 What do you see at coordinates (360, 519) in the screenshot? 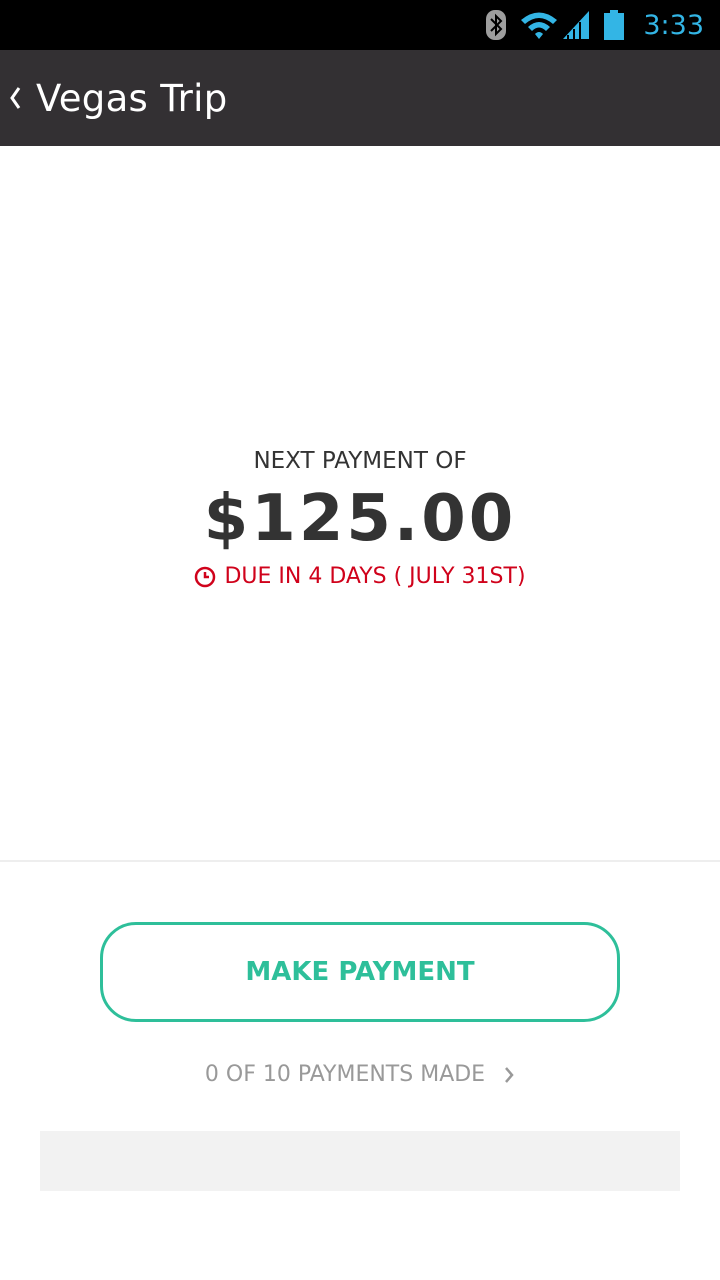
I see `payment-amount: $125.00` at bounding box center [360, 519].